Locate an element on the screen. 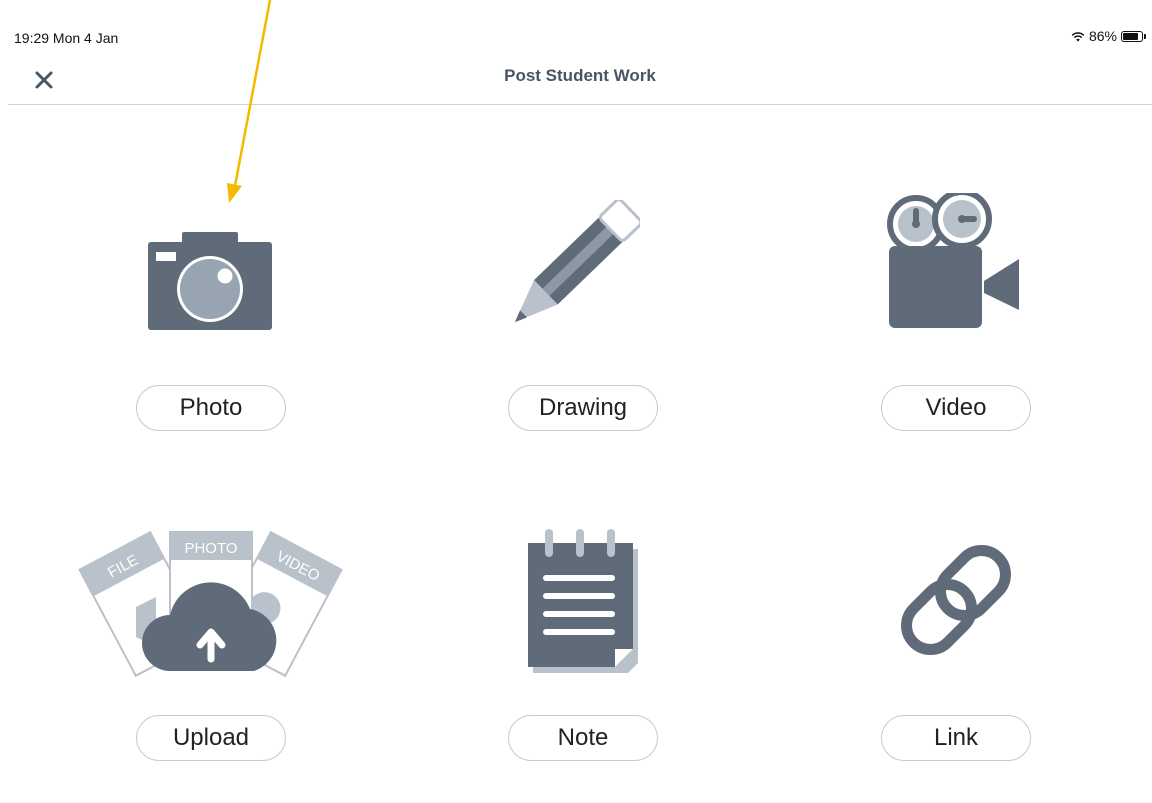 The image size is (1152, 803). battery-percentage: 86% is located at coordinates (1102, 36).